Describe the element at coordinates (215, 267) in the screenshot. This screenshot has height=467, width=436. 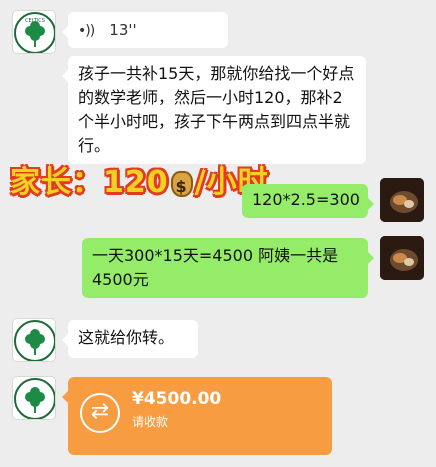
I see `message-text: 一天300*15天=4500 阿姨一共是4500元` at that location.